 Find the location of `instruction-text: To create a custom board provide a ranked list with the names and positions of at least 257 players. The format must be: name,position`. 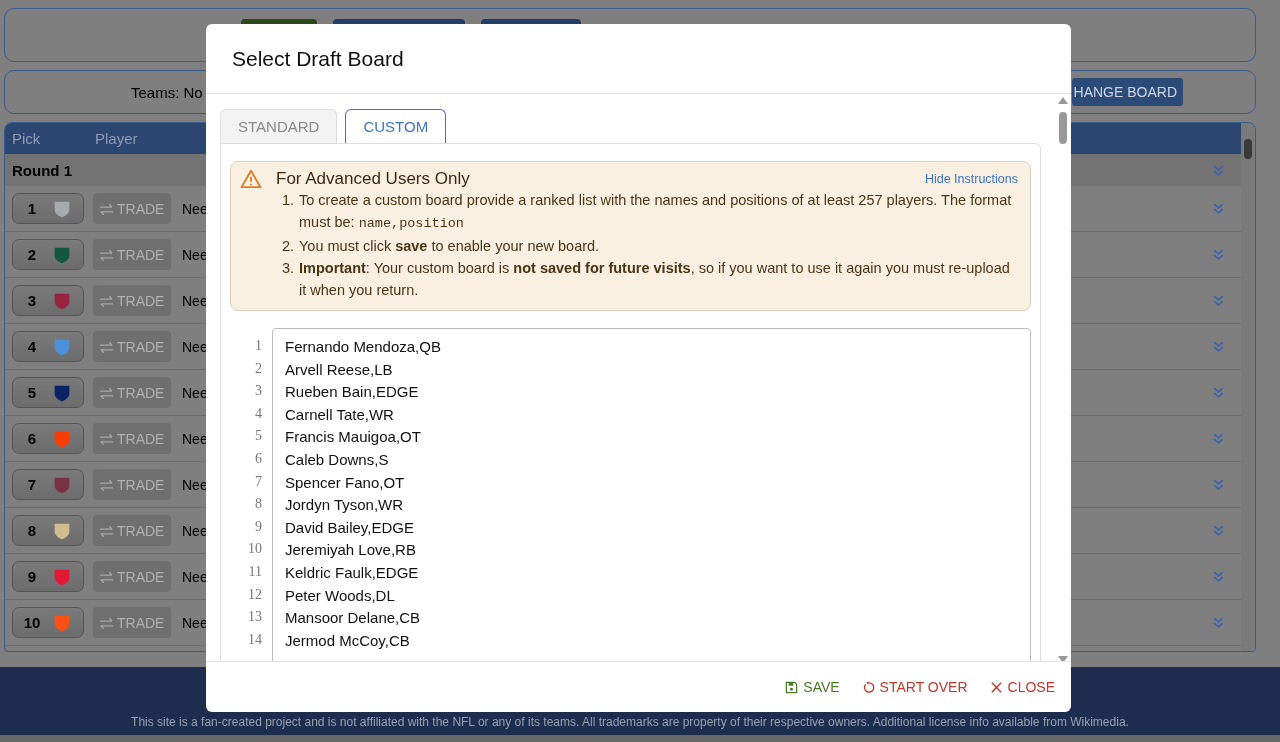

instruction-text: To create a custom board provide a ranked list with the names and positions of at least 257 players. The format must be: name,position is located at coordinates (655, 212).